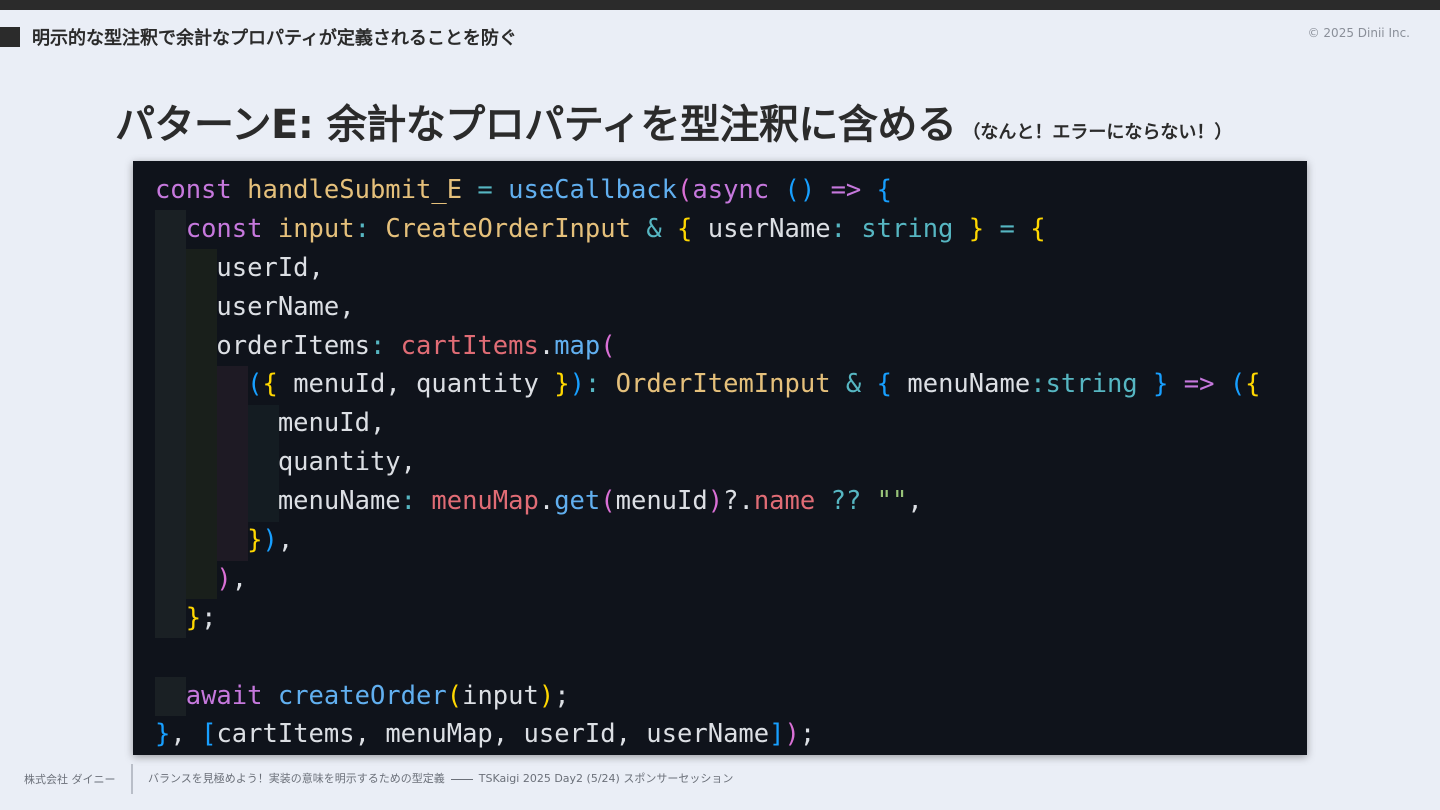  What do you see at coordinates (270, 267) in the screenshot?
I see `code-line-3: userId,` at bounding box center [270, 267].